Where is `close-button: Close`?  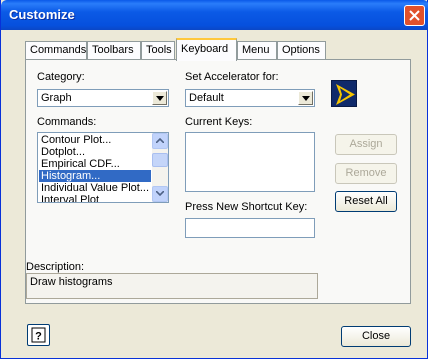
close-button: Close is located at coordinates (376, 336).